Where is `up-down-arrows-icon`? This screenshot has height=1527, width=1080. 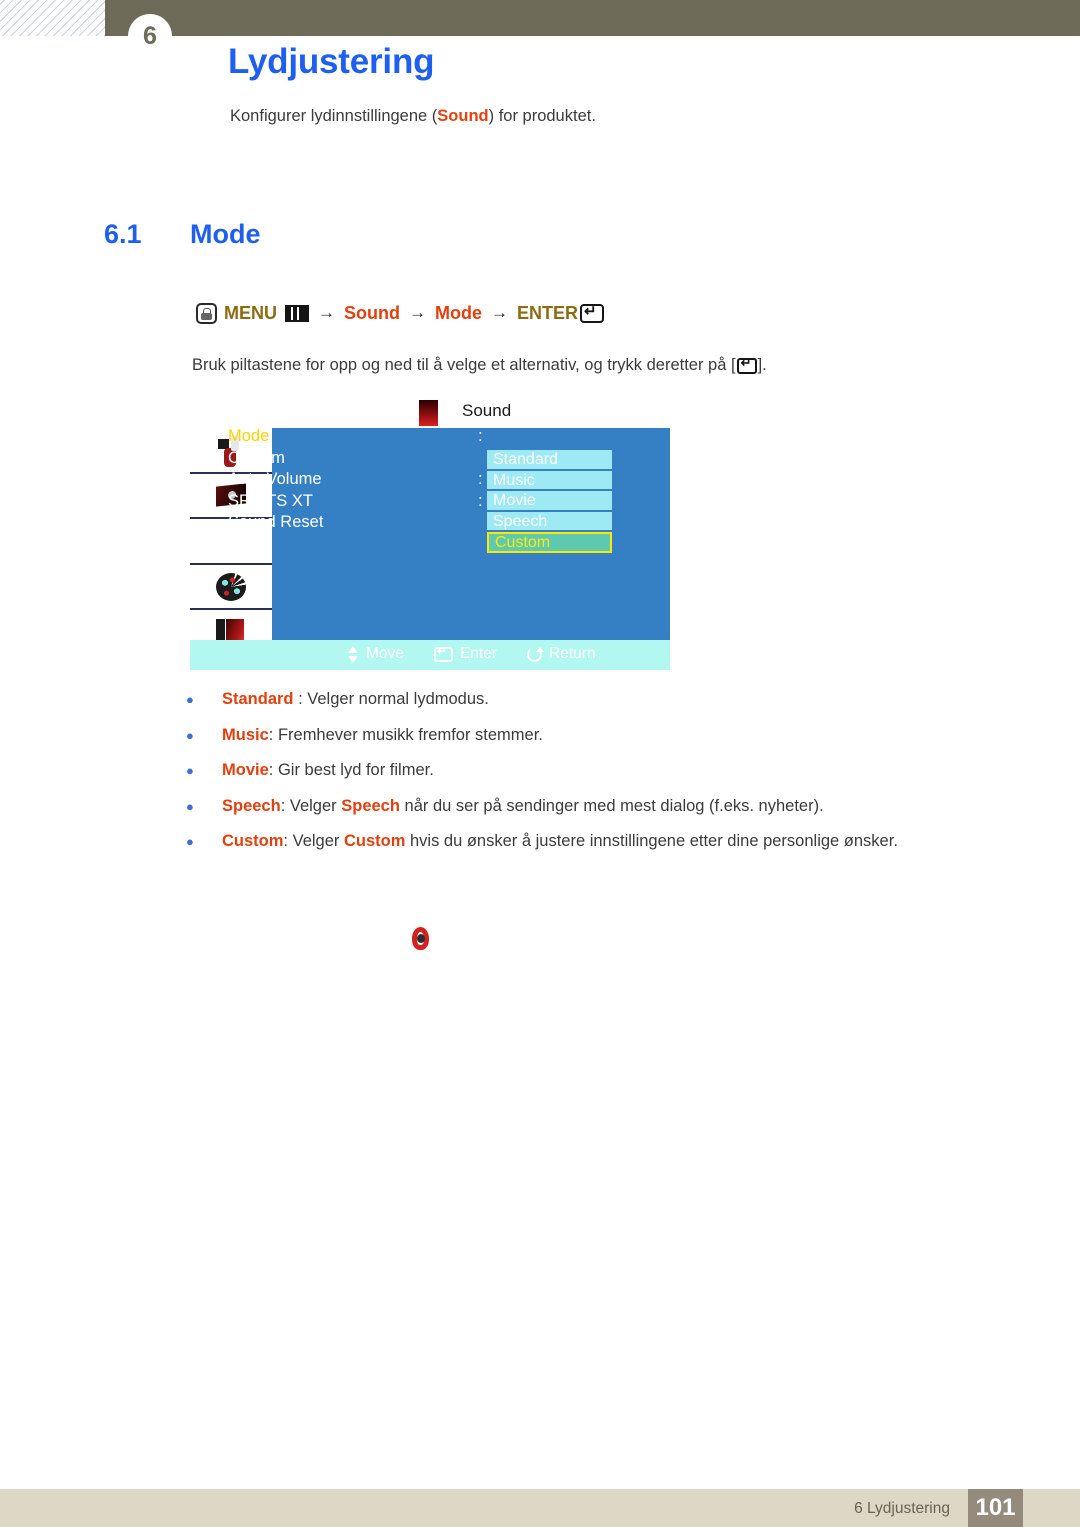
up-down-arrows-icon is located at coordinates (353, 654).